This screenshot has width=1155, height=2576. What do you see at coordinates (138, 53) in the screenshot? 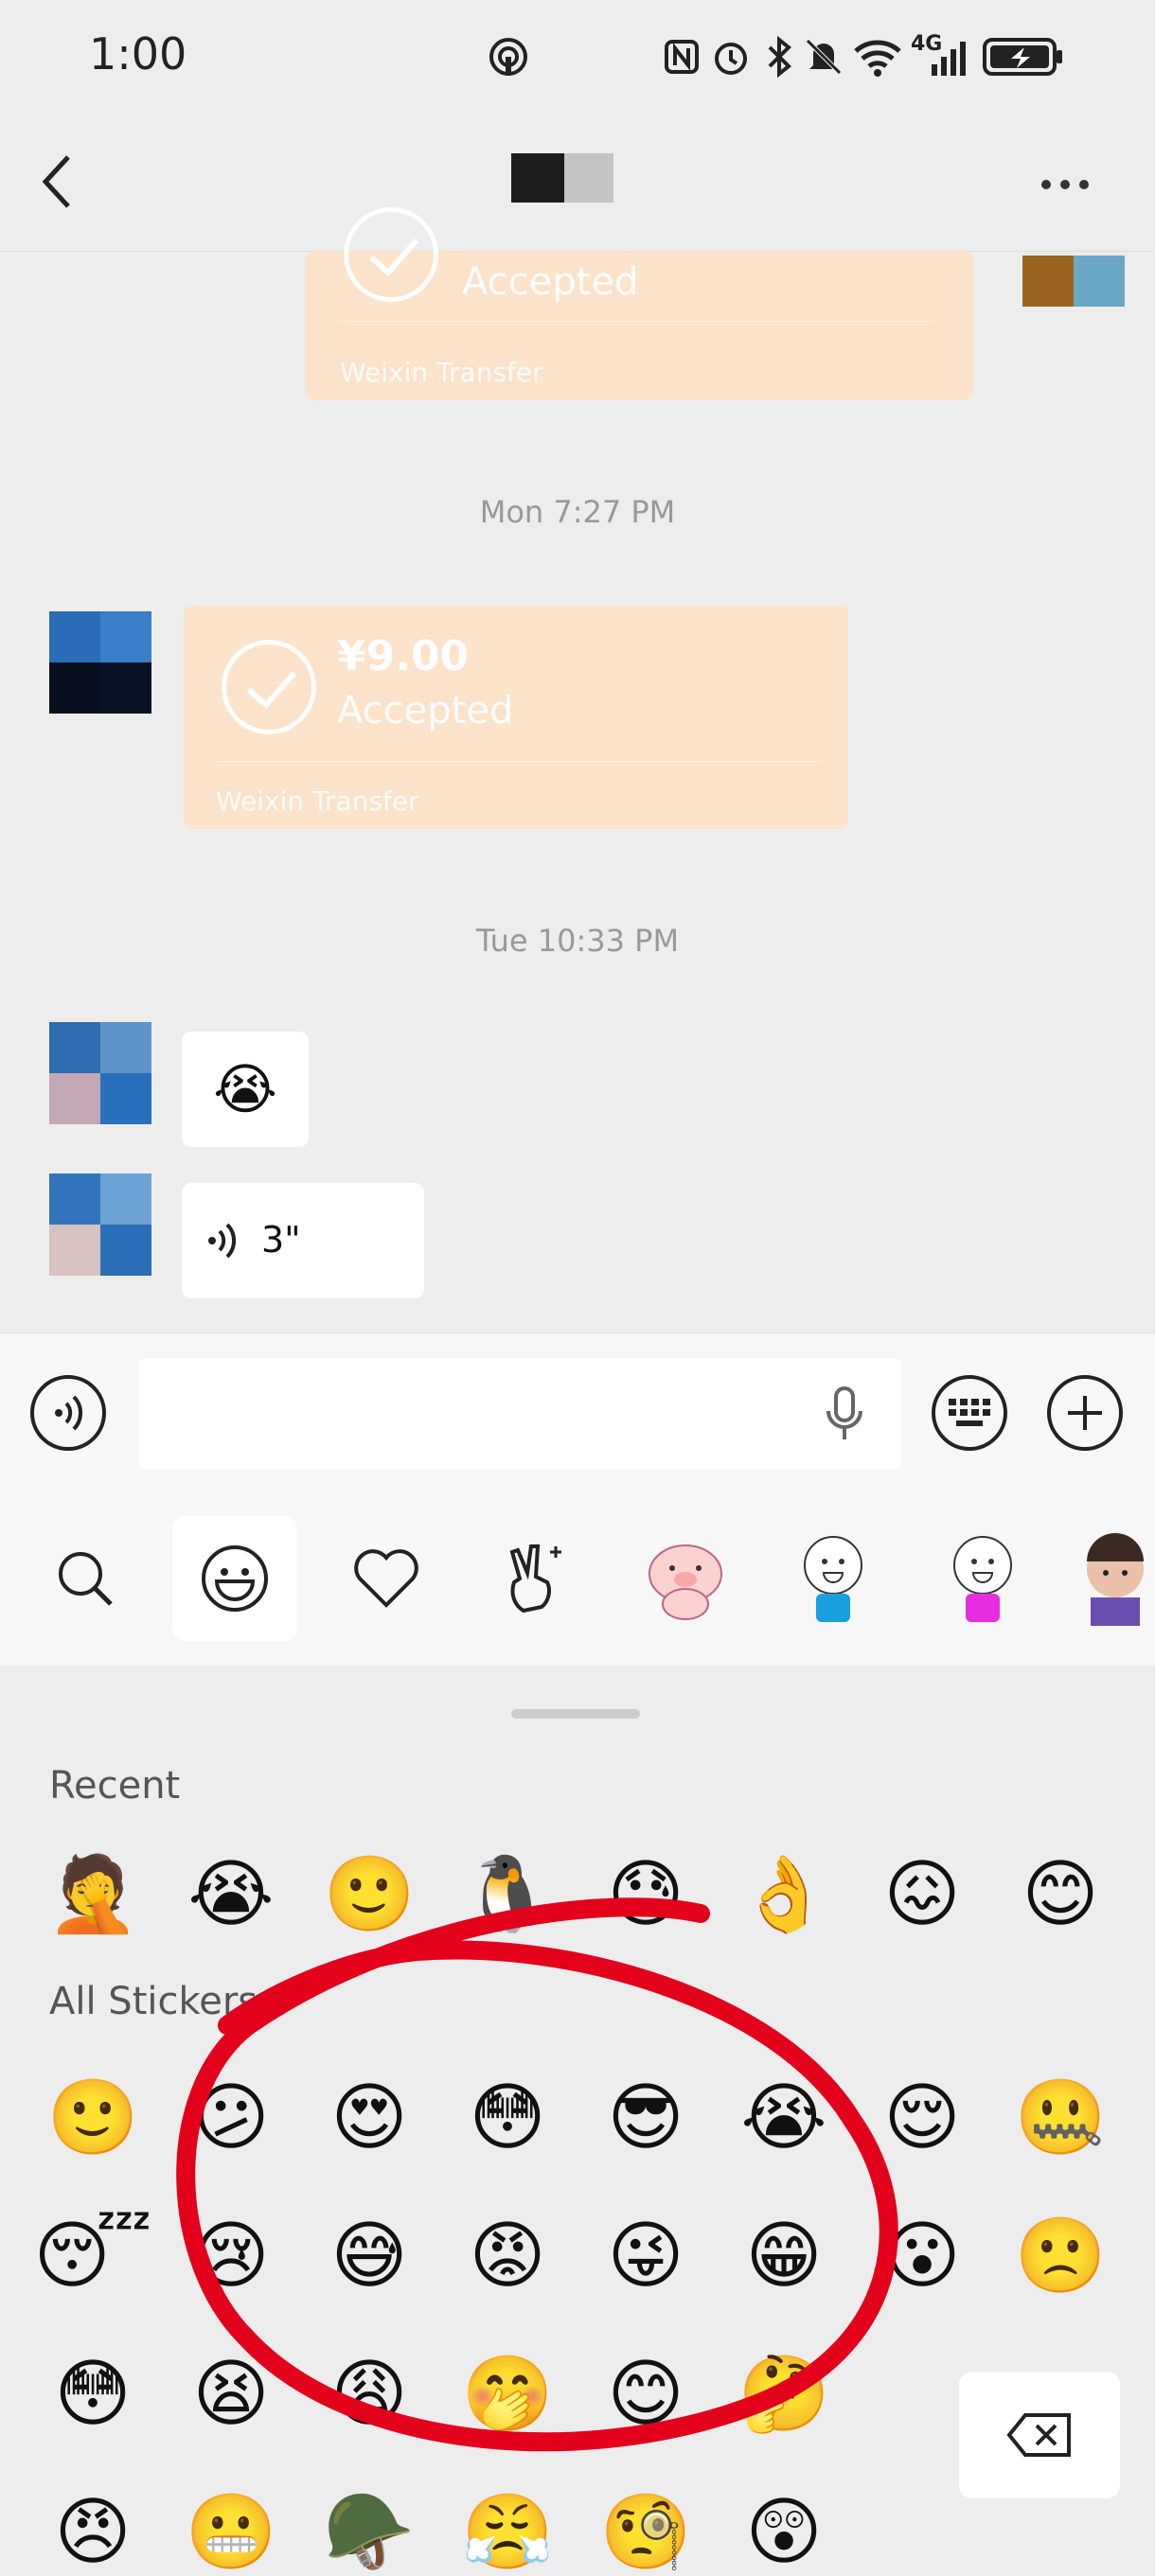
I see `status-time: 1:00` at bounding box center [138, 53].